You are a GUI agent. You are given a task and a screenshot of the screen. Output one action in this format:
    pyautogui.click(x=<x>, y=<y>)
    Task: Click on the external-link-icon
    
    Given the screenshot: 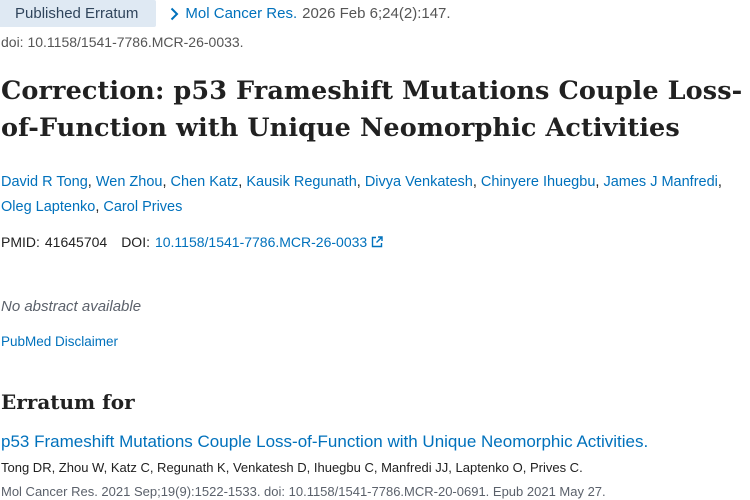 What is the action you would take?
    pyautogui.click(x=377, y=242)
    